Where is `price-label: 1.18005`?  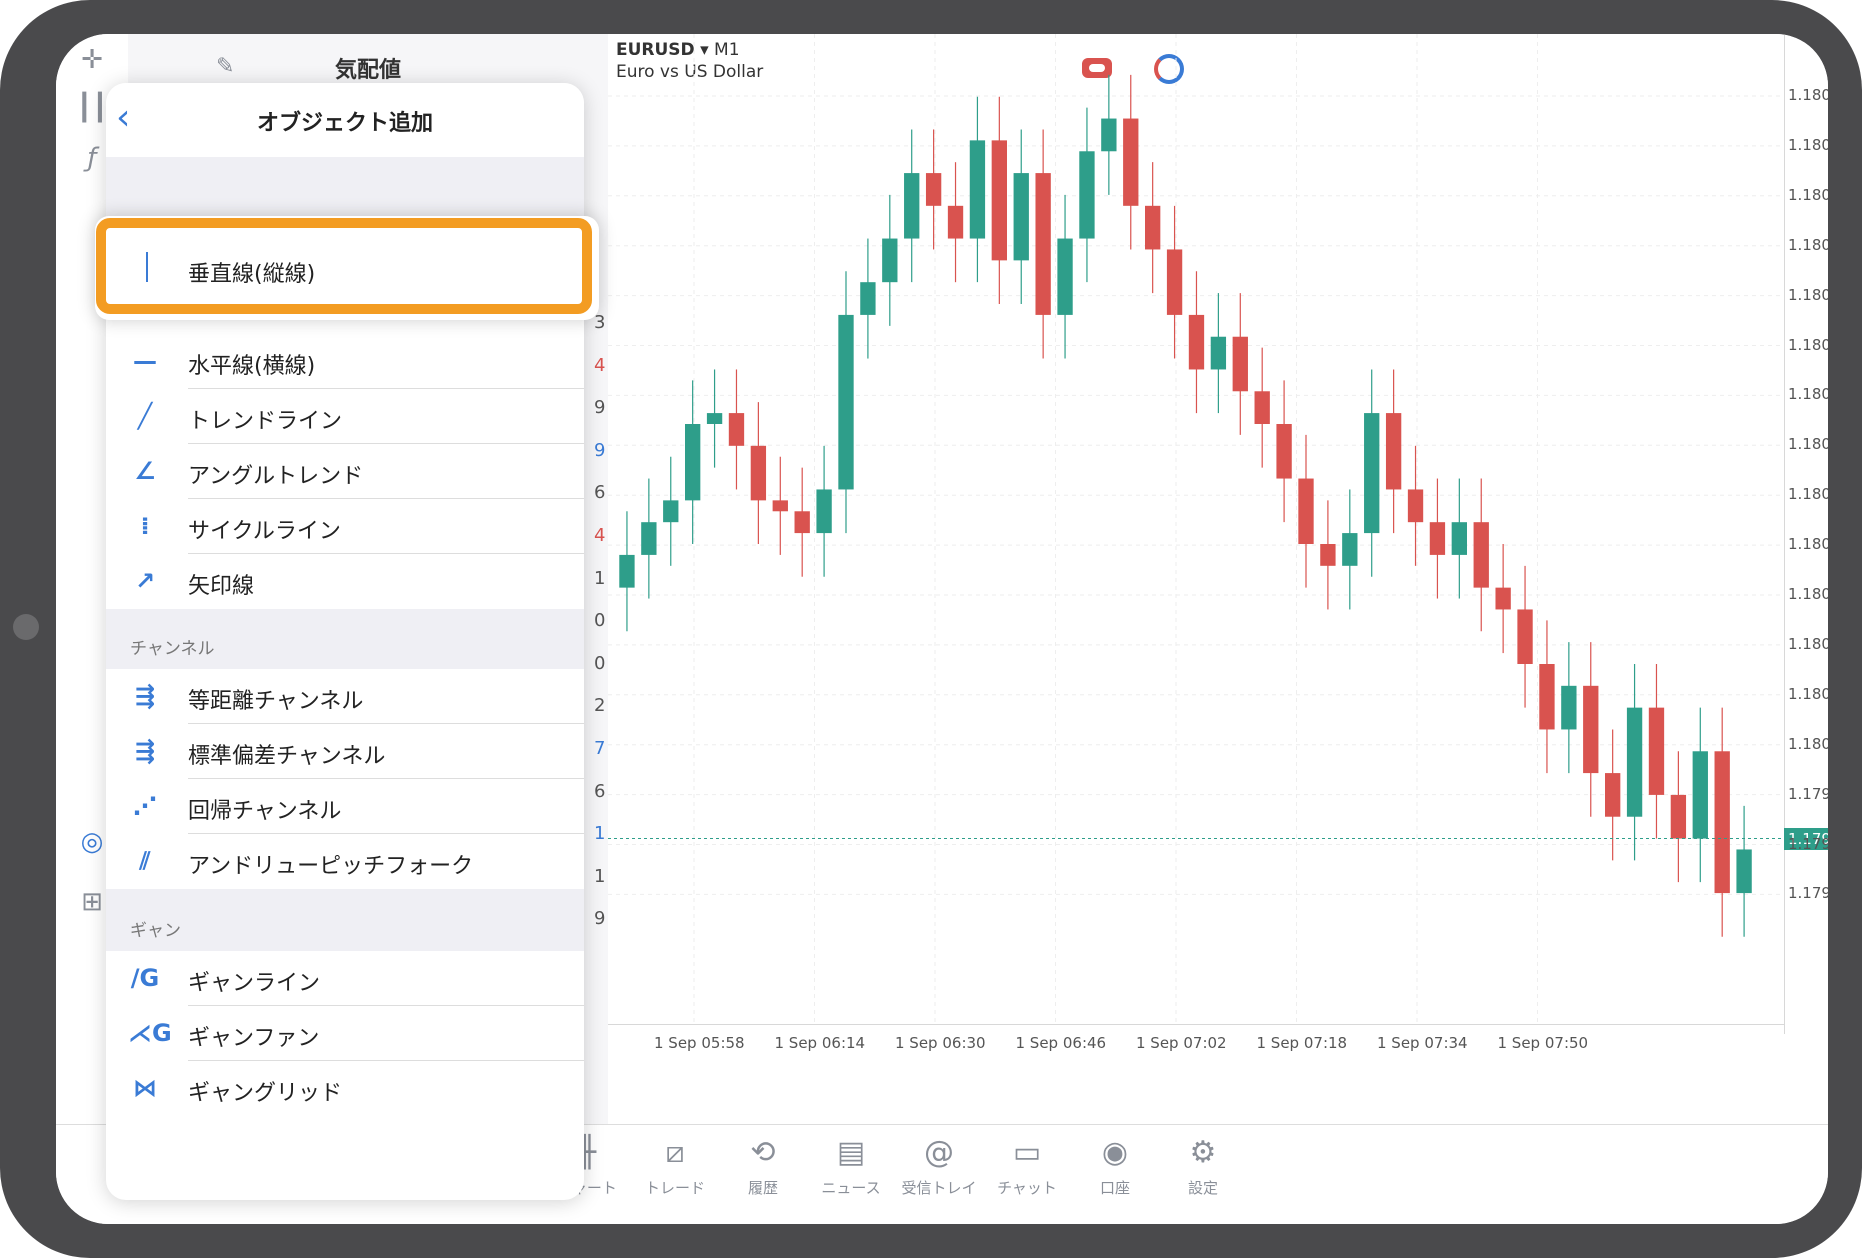 price-label: 1.18005 is located at coordinates (1808, 693).